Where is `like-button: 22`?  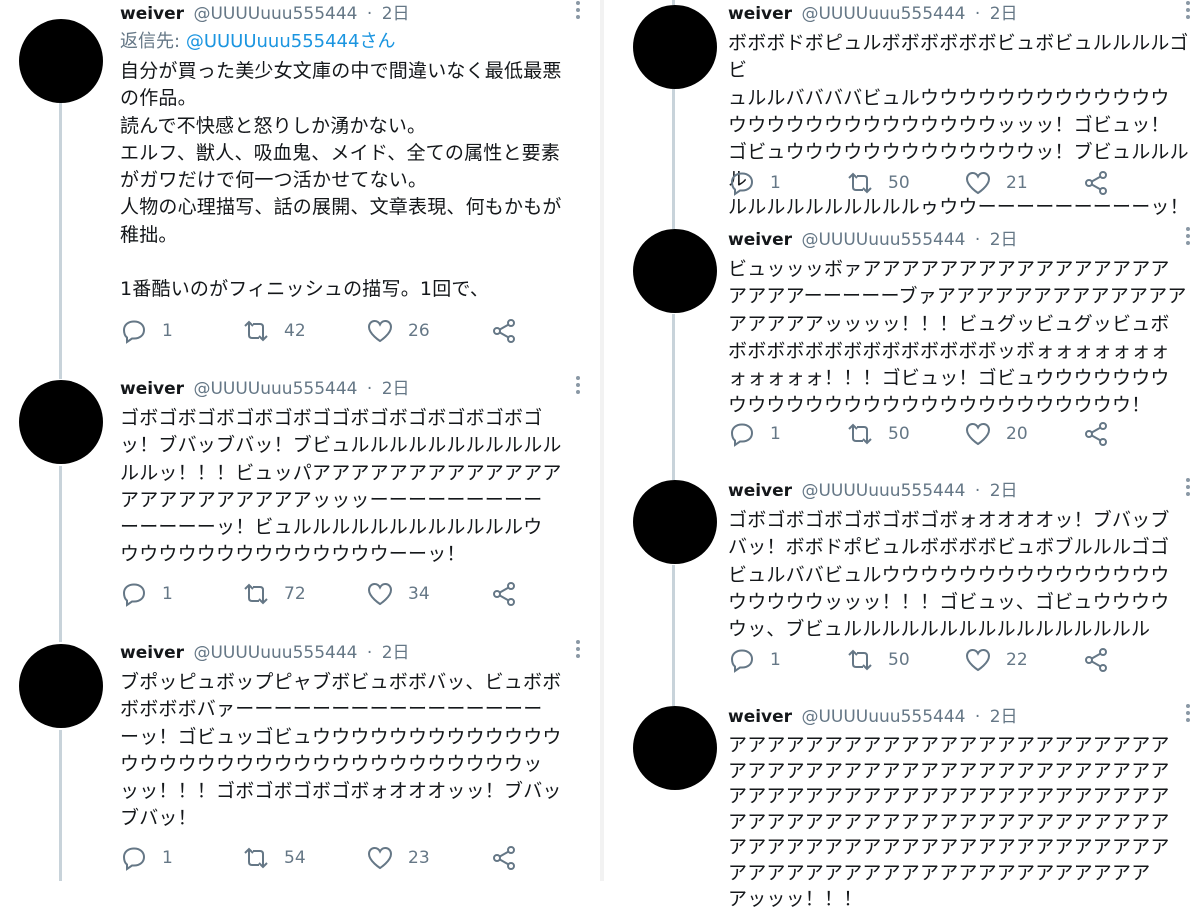 like-button: 22 is located at coordinates (996, 660).